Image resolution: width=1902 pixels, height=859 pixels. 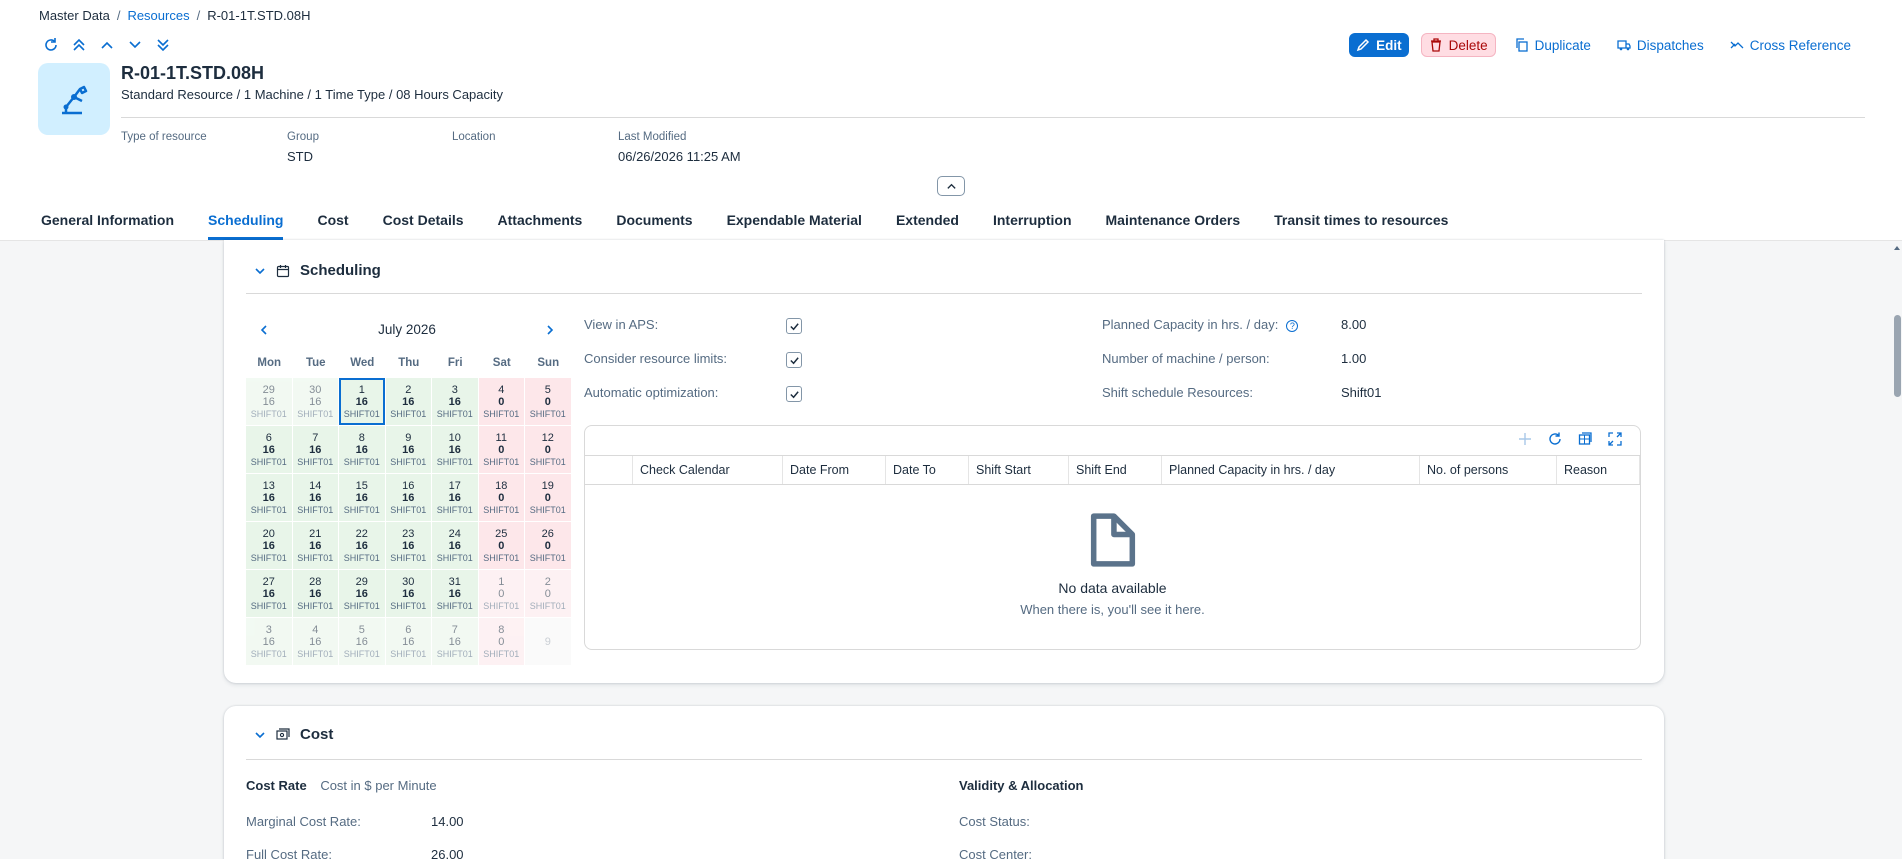 What do you see at coordinates (74, 15) in the screenshot?
I see `breadcrumb-root: Master Data` at bounding box center [74, 15].